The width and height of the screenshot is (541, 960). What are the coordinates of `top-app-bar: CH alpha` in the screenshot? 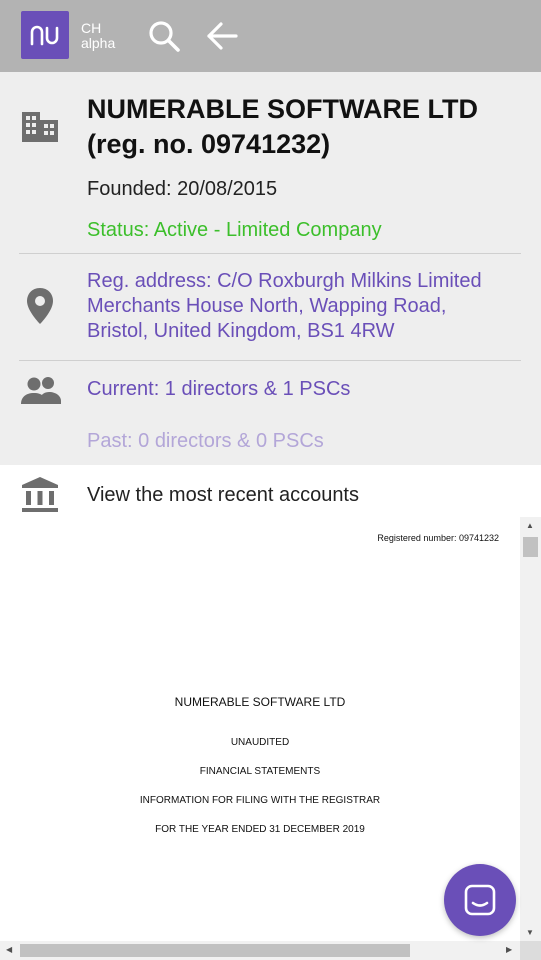 It's located at (270, 36).